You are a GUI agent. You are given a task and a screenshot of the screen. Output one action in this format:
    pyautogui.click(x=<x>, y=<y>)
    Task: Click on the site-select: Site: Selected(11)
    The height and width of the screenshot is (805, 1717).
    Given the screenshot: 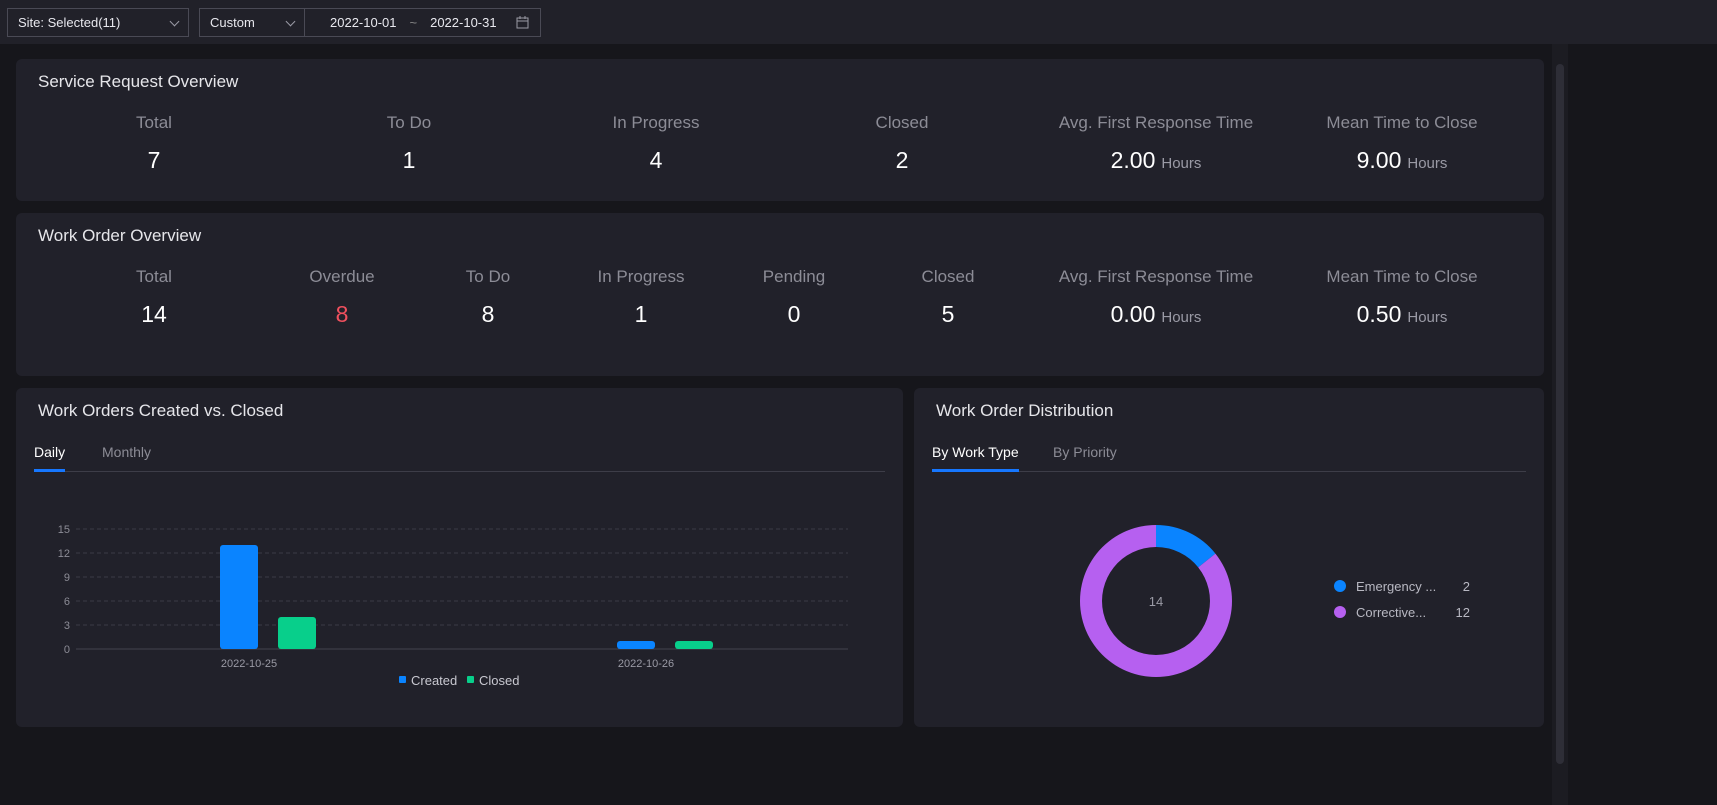 What is the action you would take?
    pyautogui.click(x=98, y=22)
    